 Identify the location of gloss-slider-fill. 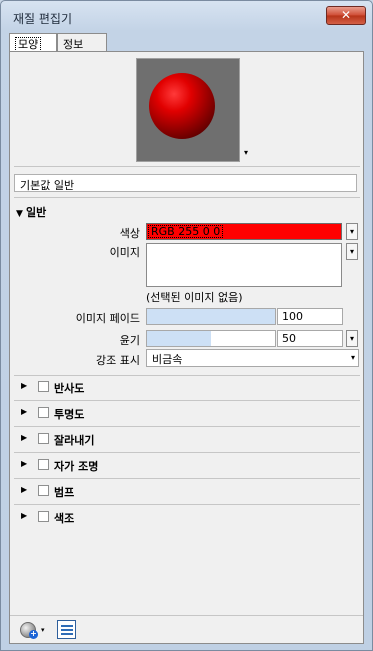
(179, 338).